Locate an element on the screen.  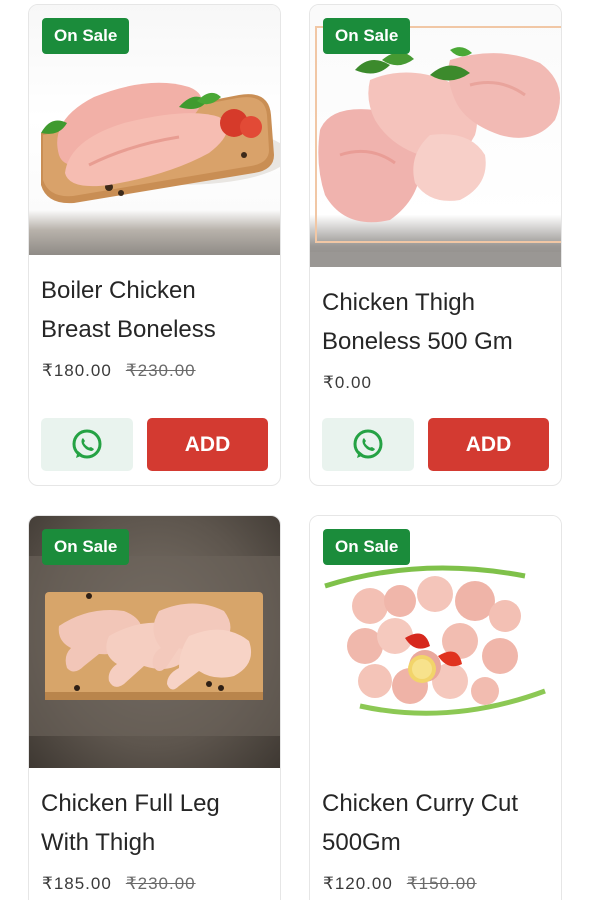
product-image-chicken-breast: On Sale is located at coordinates (154, 130).